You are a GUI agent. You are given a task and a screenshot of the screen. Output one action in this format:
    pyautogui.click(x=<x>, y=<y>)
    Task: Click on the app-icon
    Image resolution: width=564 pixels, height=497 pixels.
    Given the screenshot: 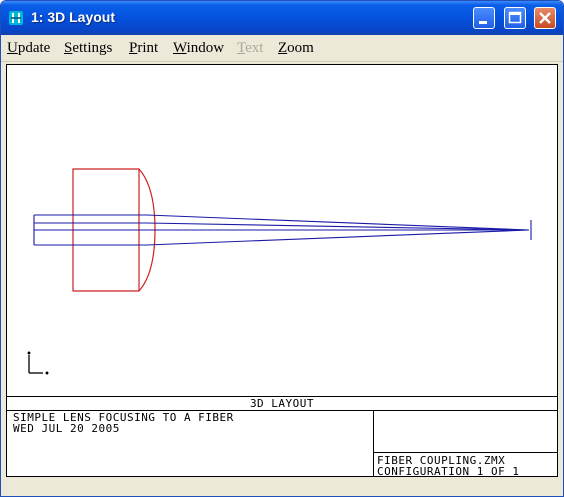 What is the action you would take?
    pyautogui.click(x=16, y=18)
    